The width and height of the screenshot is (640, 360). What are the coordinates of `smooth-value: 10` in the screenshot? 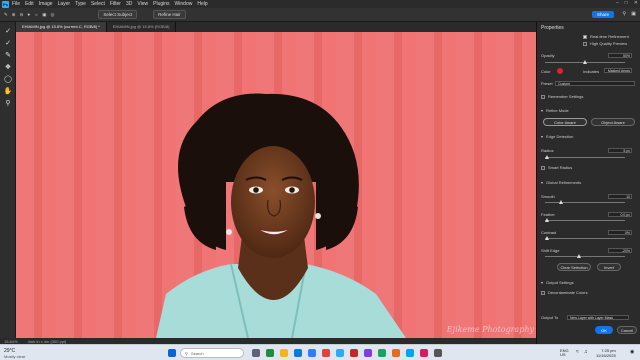 It's located at (620, 196).